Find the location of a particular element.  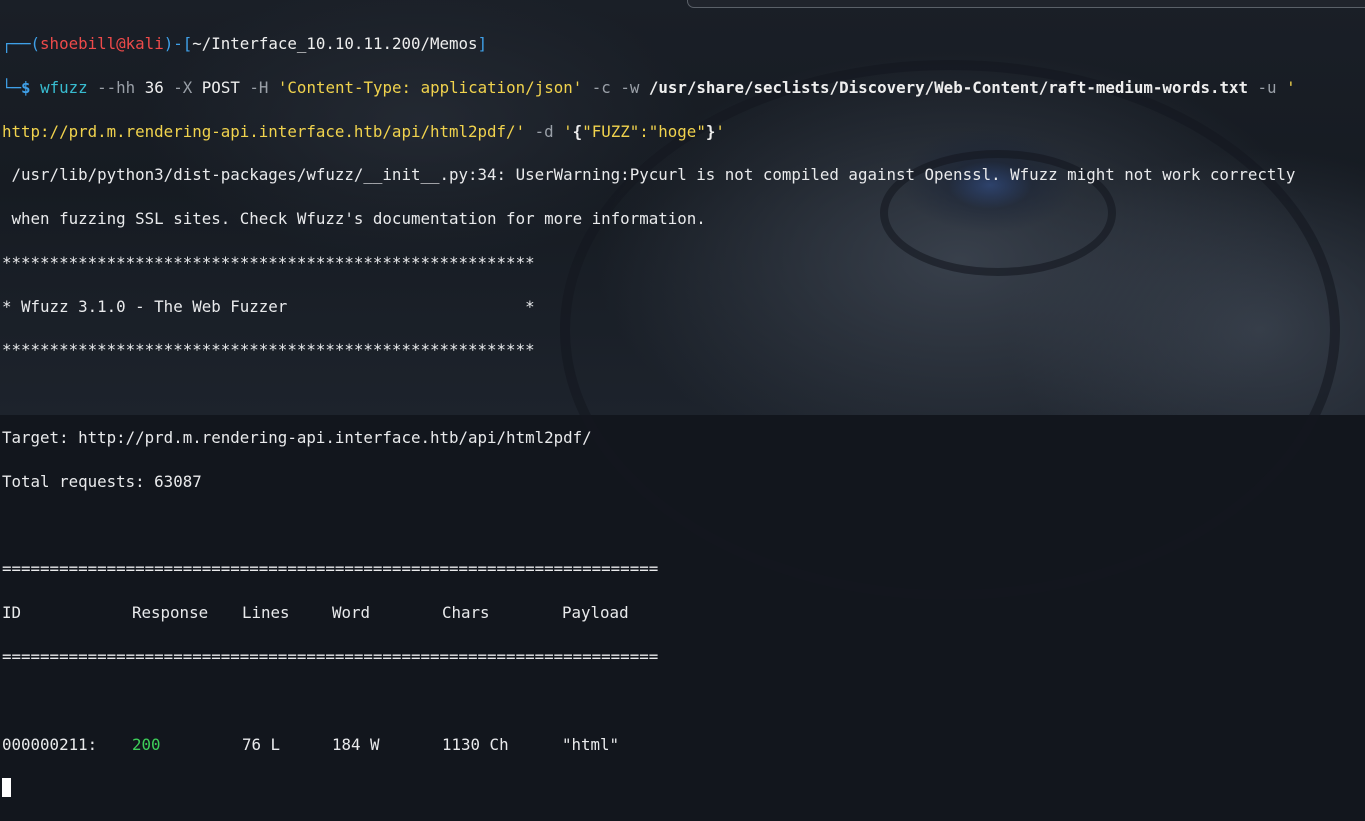

header-lines: Lines is located at coordinates (266, 613).